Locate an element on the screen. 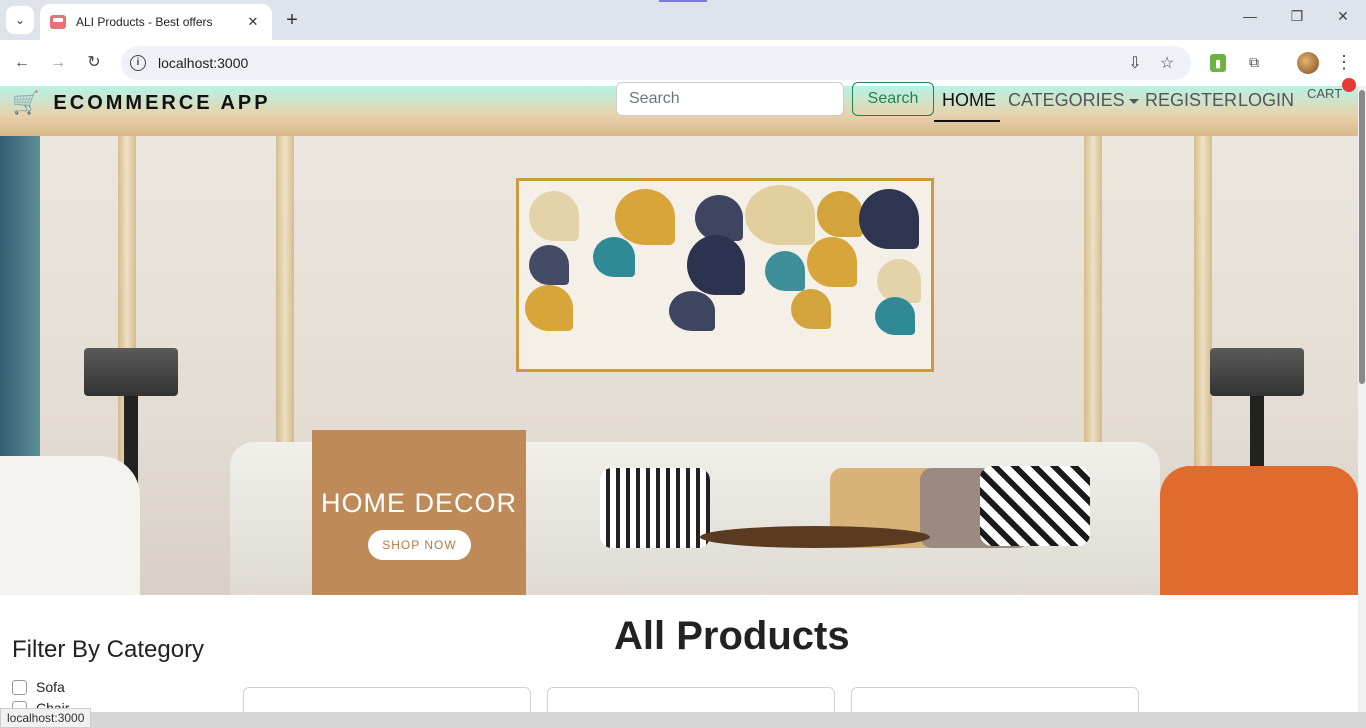  tab-search-button: ⌄ is located at coordinates (20, 20).